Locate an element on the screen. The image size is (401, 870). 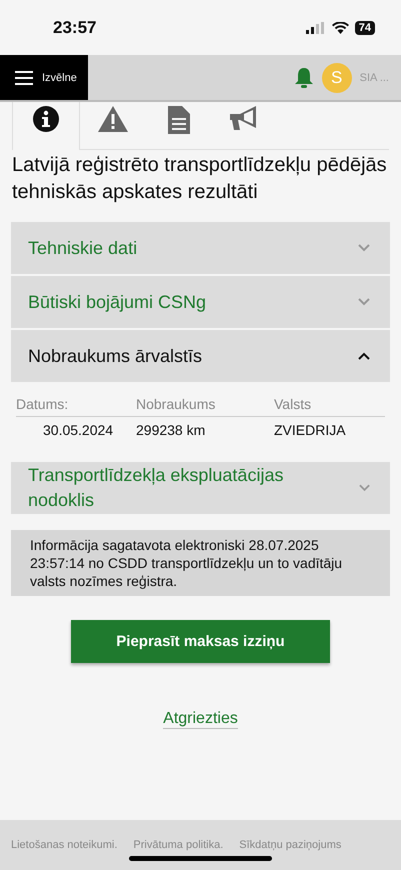
column-header: Valsts is located at coordinates (293, 404).